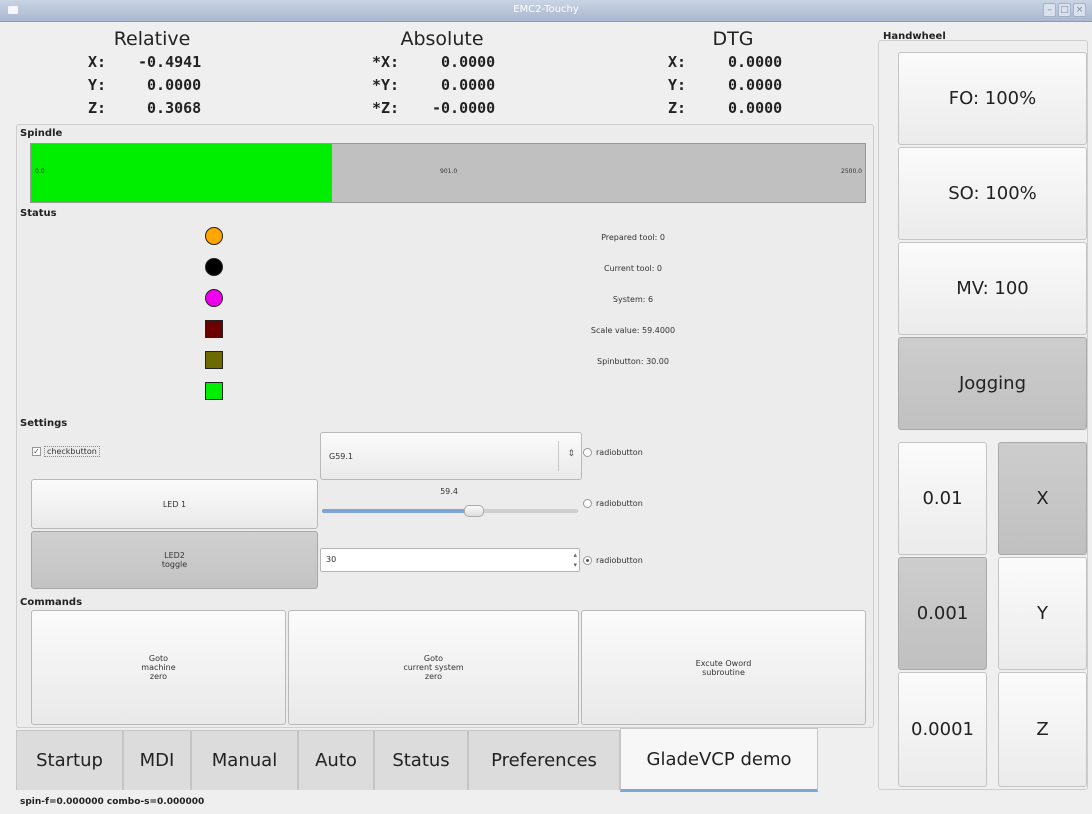 The image size is (1092, 814). What do you see at coordinates (755, 85) in the screenshot?
I see `dro-dtg-y-value: 0.0000` at bounding box center [755, 85].